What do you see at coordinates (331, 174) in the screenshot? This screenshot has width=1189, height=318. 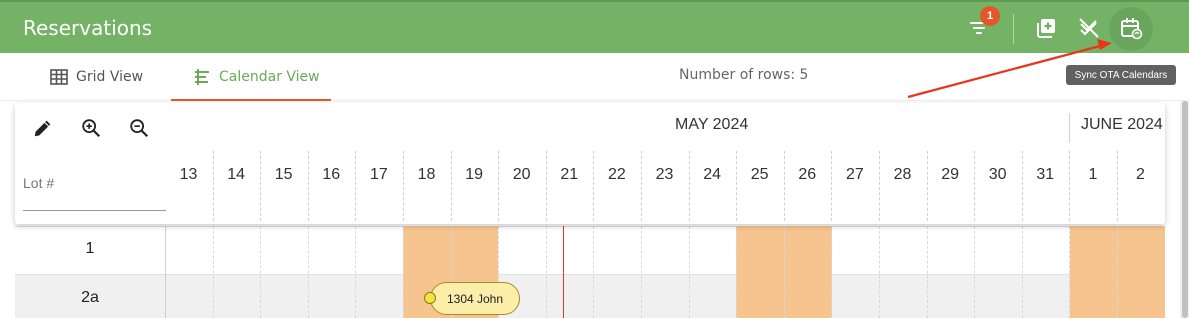 I see `day-label: 16` at bounding box center [331, 174].